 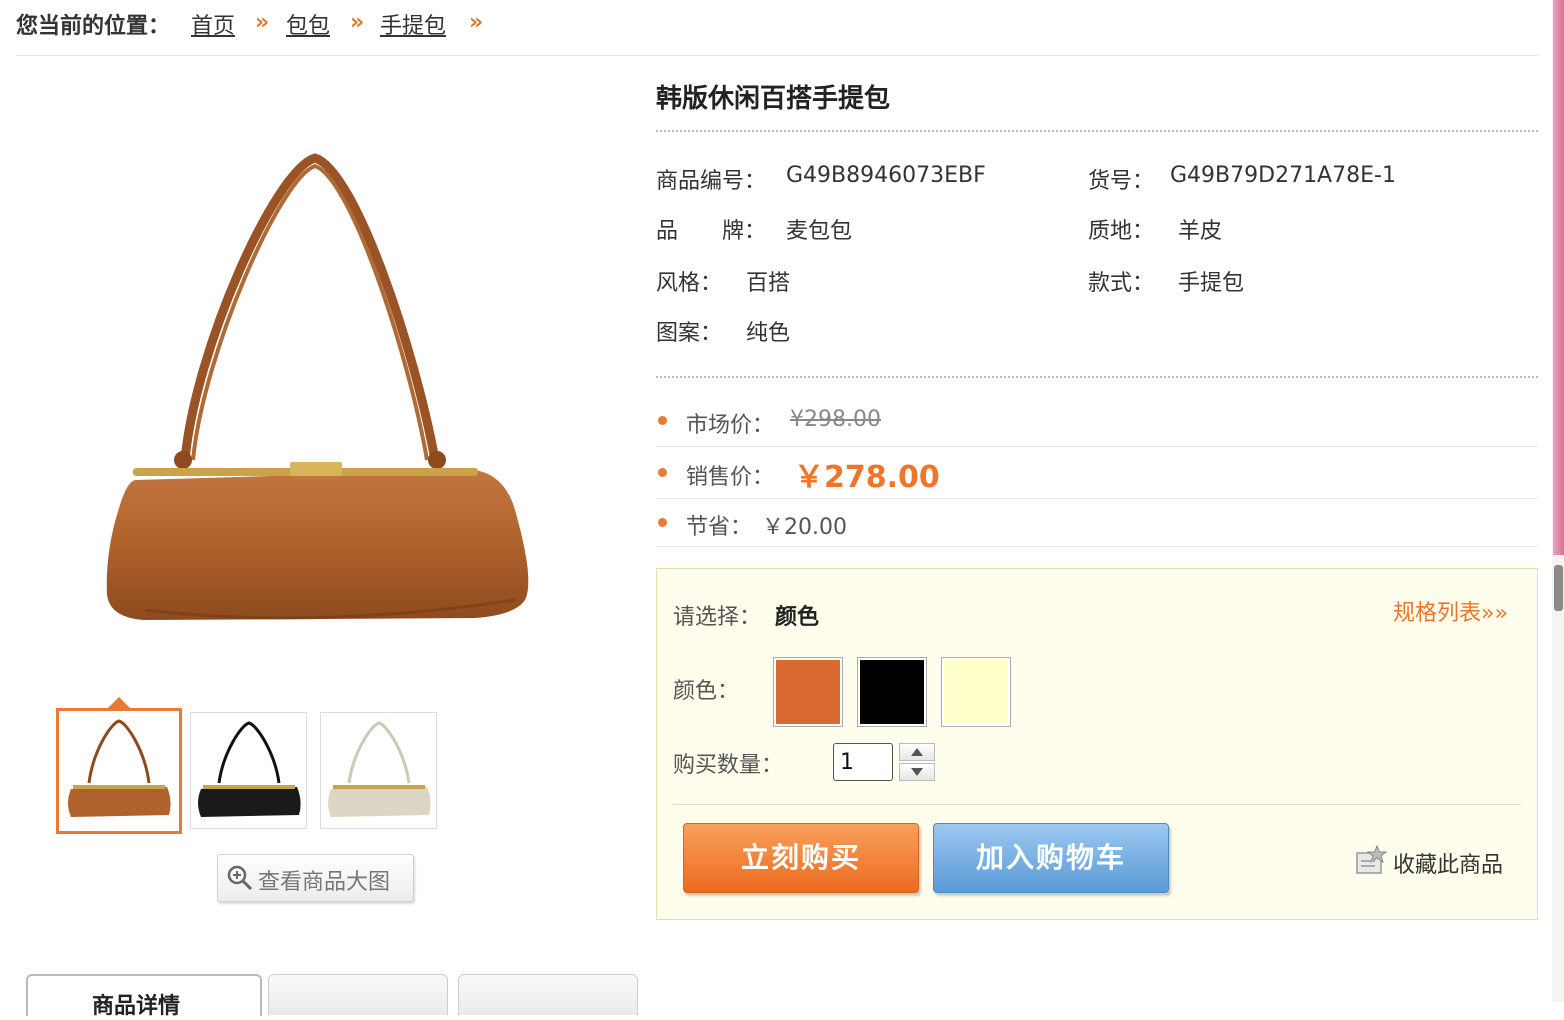 I want to click on spec-list-link: 规格列表»», so click(x=1450, y=611).